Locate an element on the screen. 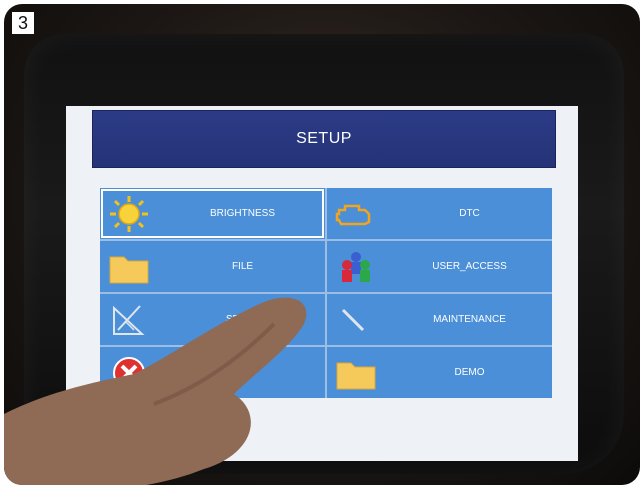  page-title: SETUP is located at coordinates (324, 138).